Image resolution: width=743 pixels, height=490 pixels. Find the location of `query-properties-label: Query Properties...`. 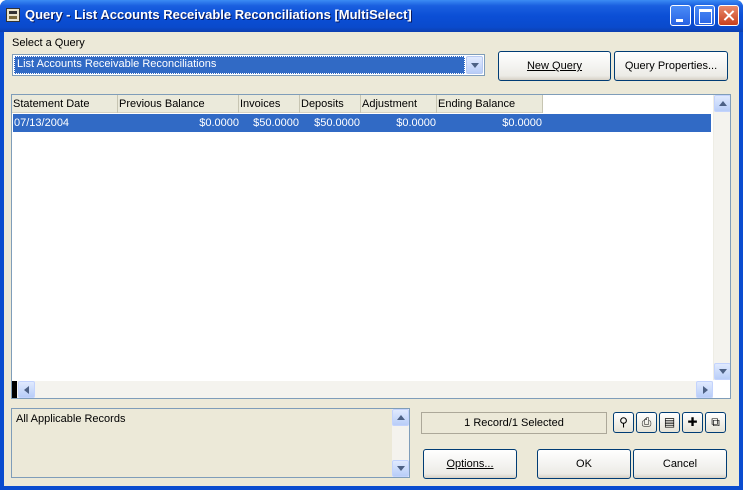

query-properties-label: Query Properties... is located at coordinates (671, 66).